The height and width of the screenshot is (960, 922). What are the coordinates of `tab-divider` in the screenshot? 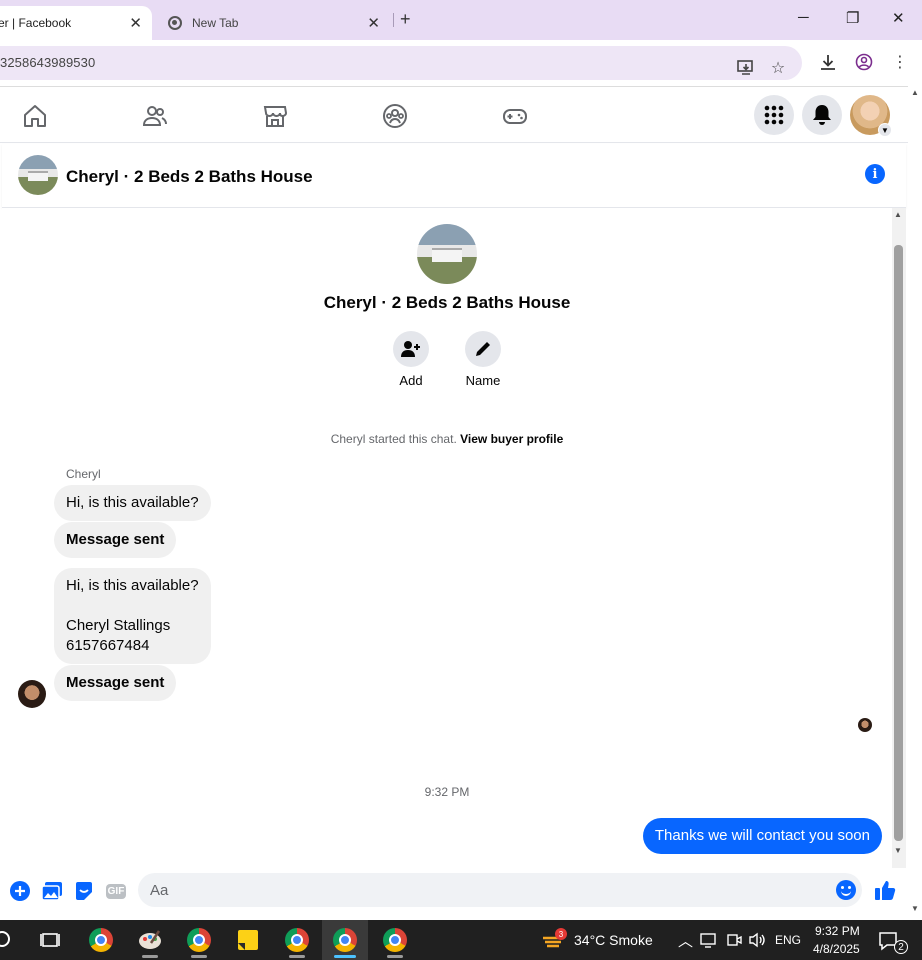 It's located at (393, 20).